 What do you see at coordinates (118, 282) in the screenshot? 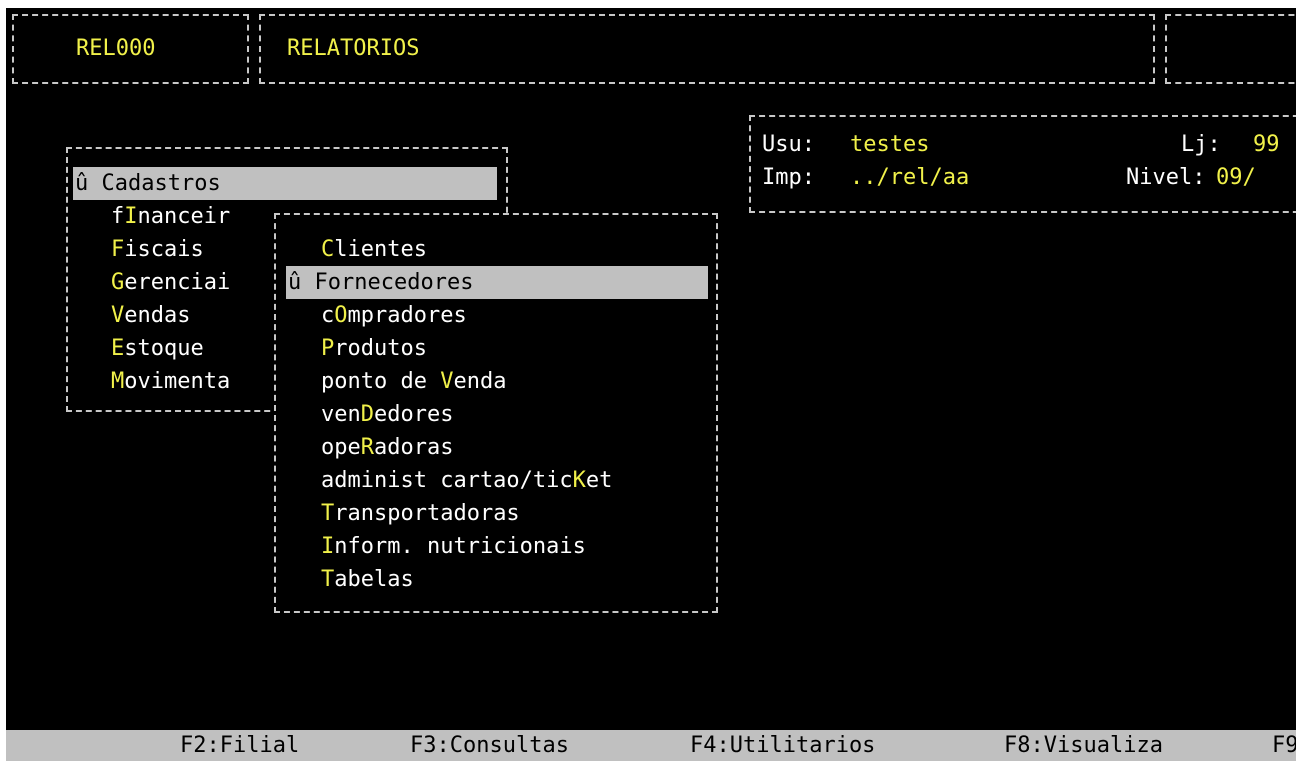
I see `main-menu-hotkey-letter: G` at bounding box center [118, 282].